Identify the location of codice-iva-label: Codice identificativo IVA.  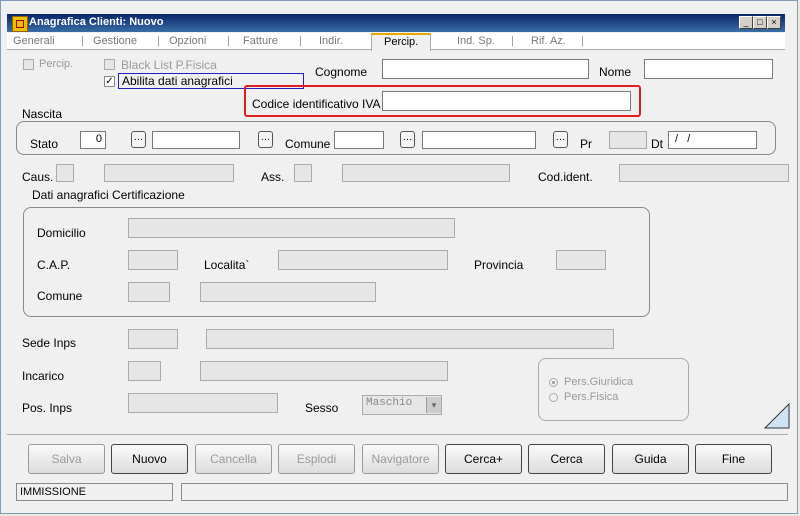
(316, 104).